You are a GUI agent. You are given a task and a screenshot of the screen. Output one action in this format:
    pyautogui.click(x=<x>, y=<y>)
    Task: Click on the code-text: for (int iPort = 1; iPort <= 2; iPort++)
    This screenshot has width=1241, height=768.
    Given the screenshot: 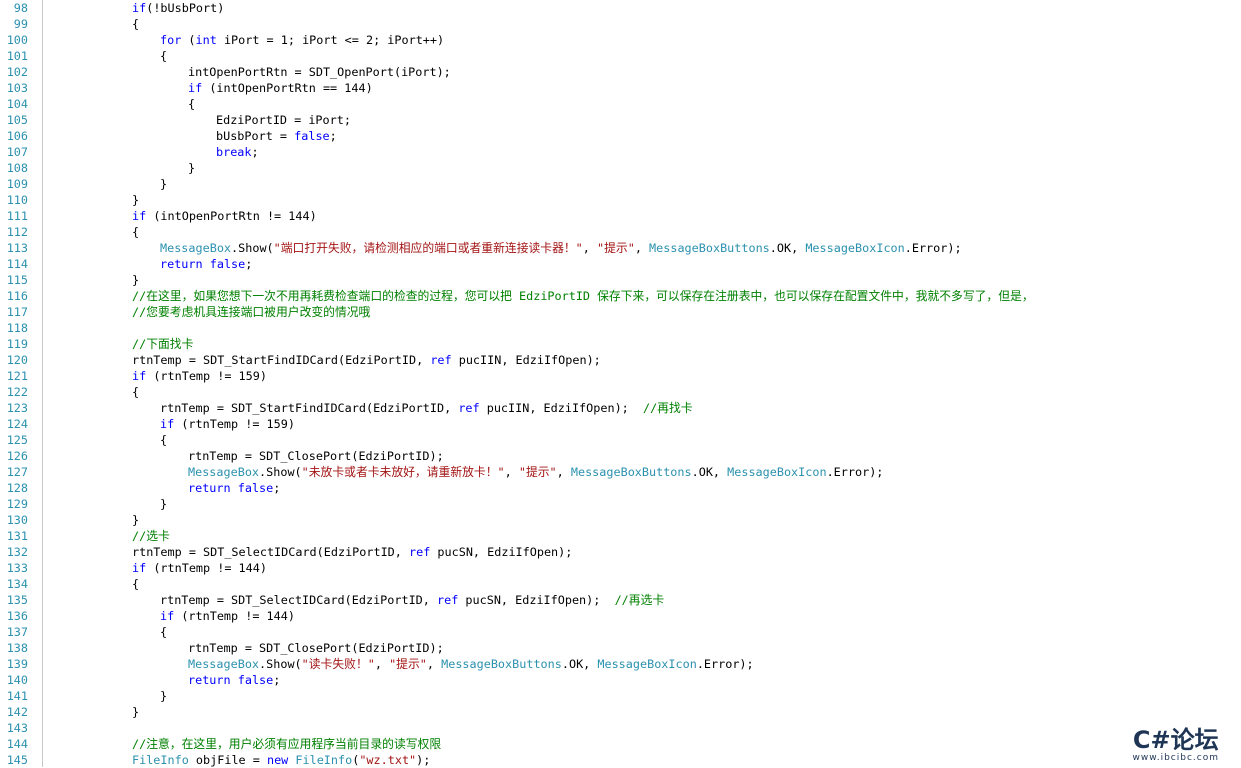 What is the action you would take?
    pyautogui.click(x=302, y=40)
    